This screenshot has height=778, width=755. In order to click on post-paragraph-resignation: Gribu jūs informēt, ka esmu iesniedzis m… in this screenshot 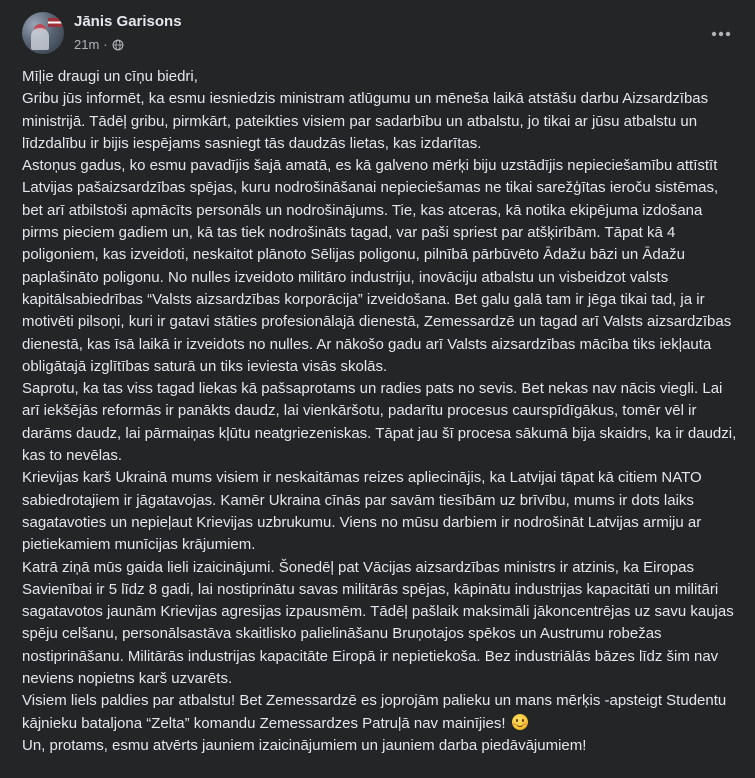, I will do `click(367, 121)`.